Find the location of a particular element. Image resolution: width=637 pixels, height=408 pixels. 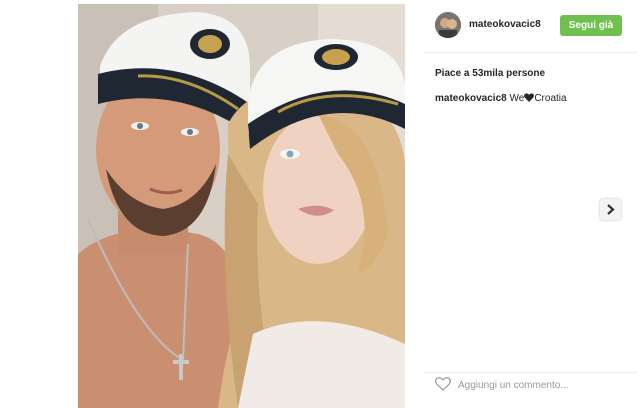

username-link: mateokovacic8 is located at coordinates (505, 24).